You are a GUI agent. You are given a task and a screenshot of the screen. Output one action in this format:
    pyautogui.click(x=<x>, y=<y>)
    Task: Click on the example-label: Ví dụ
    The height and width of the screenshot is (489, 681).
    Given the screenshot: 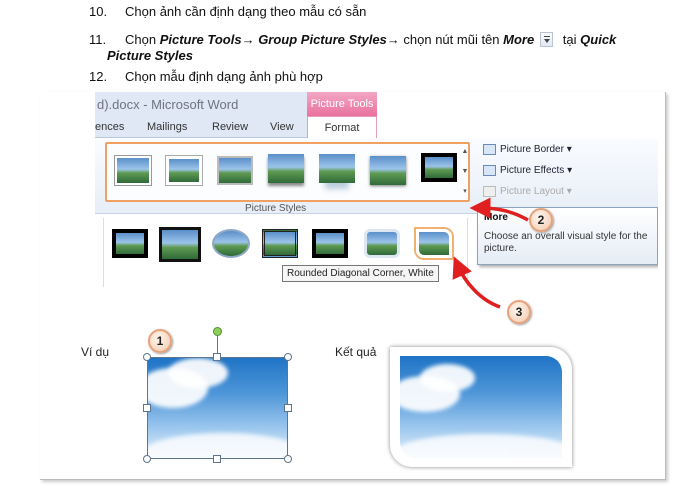 What is the action you would take?
    pyautogui.click(x=95, y=352)
    